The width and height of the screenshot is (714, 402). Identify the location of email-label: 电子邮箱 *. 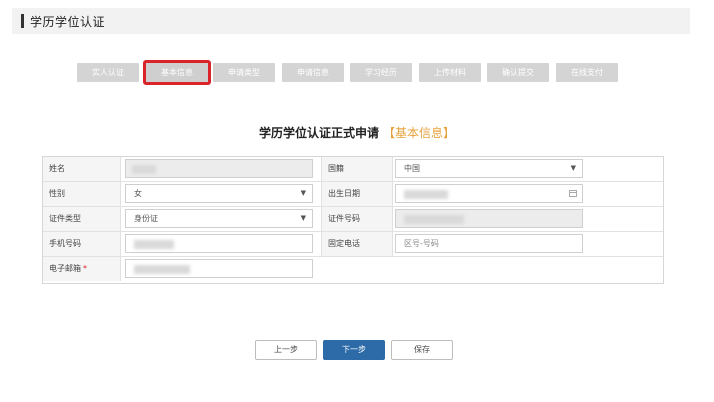
(82, 269).